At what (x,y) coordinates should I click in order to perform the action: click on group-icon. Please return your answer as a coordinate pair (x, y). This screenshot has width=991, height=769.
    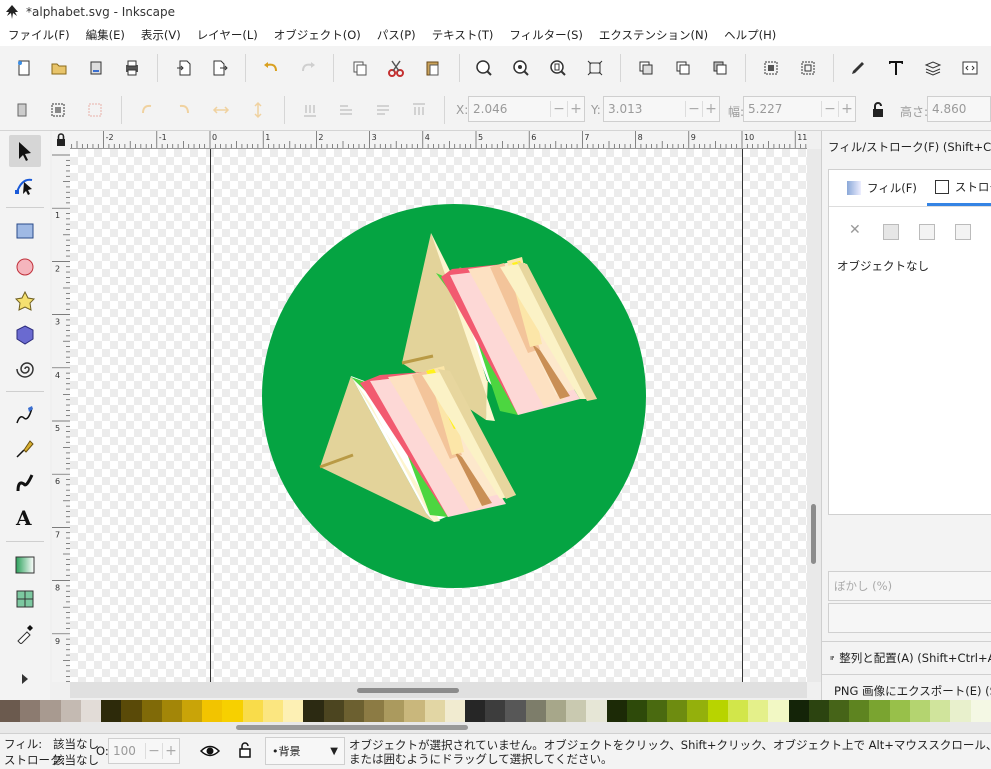
    Looking at the image, I should click on (771, 68).